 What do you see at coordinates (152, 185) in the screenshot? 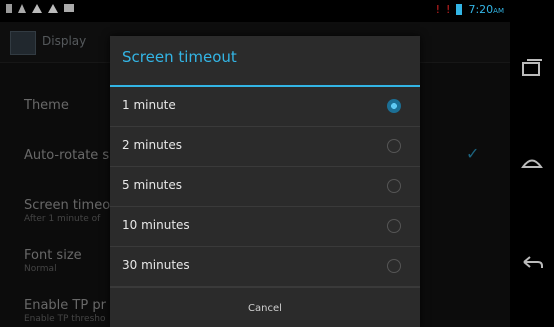
I see `option-label: 5 minutes` at bounding box center [152, 185].